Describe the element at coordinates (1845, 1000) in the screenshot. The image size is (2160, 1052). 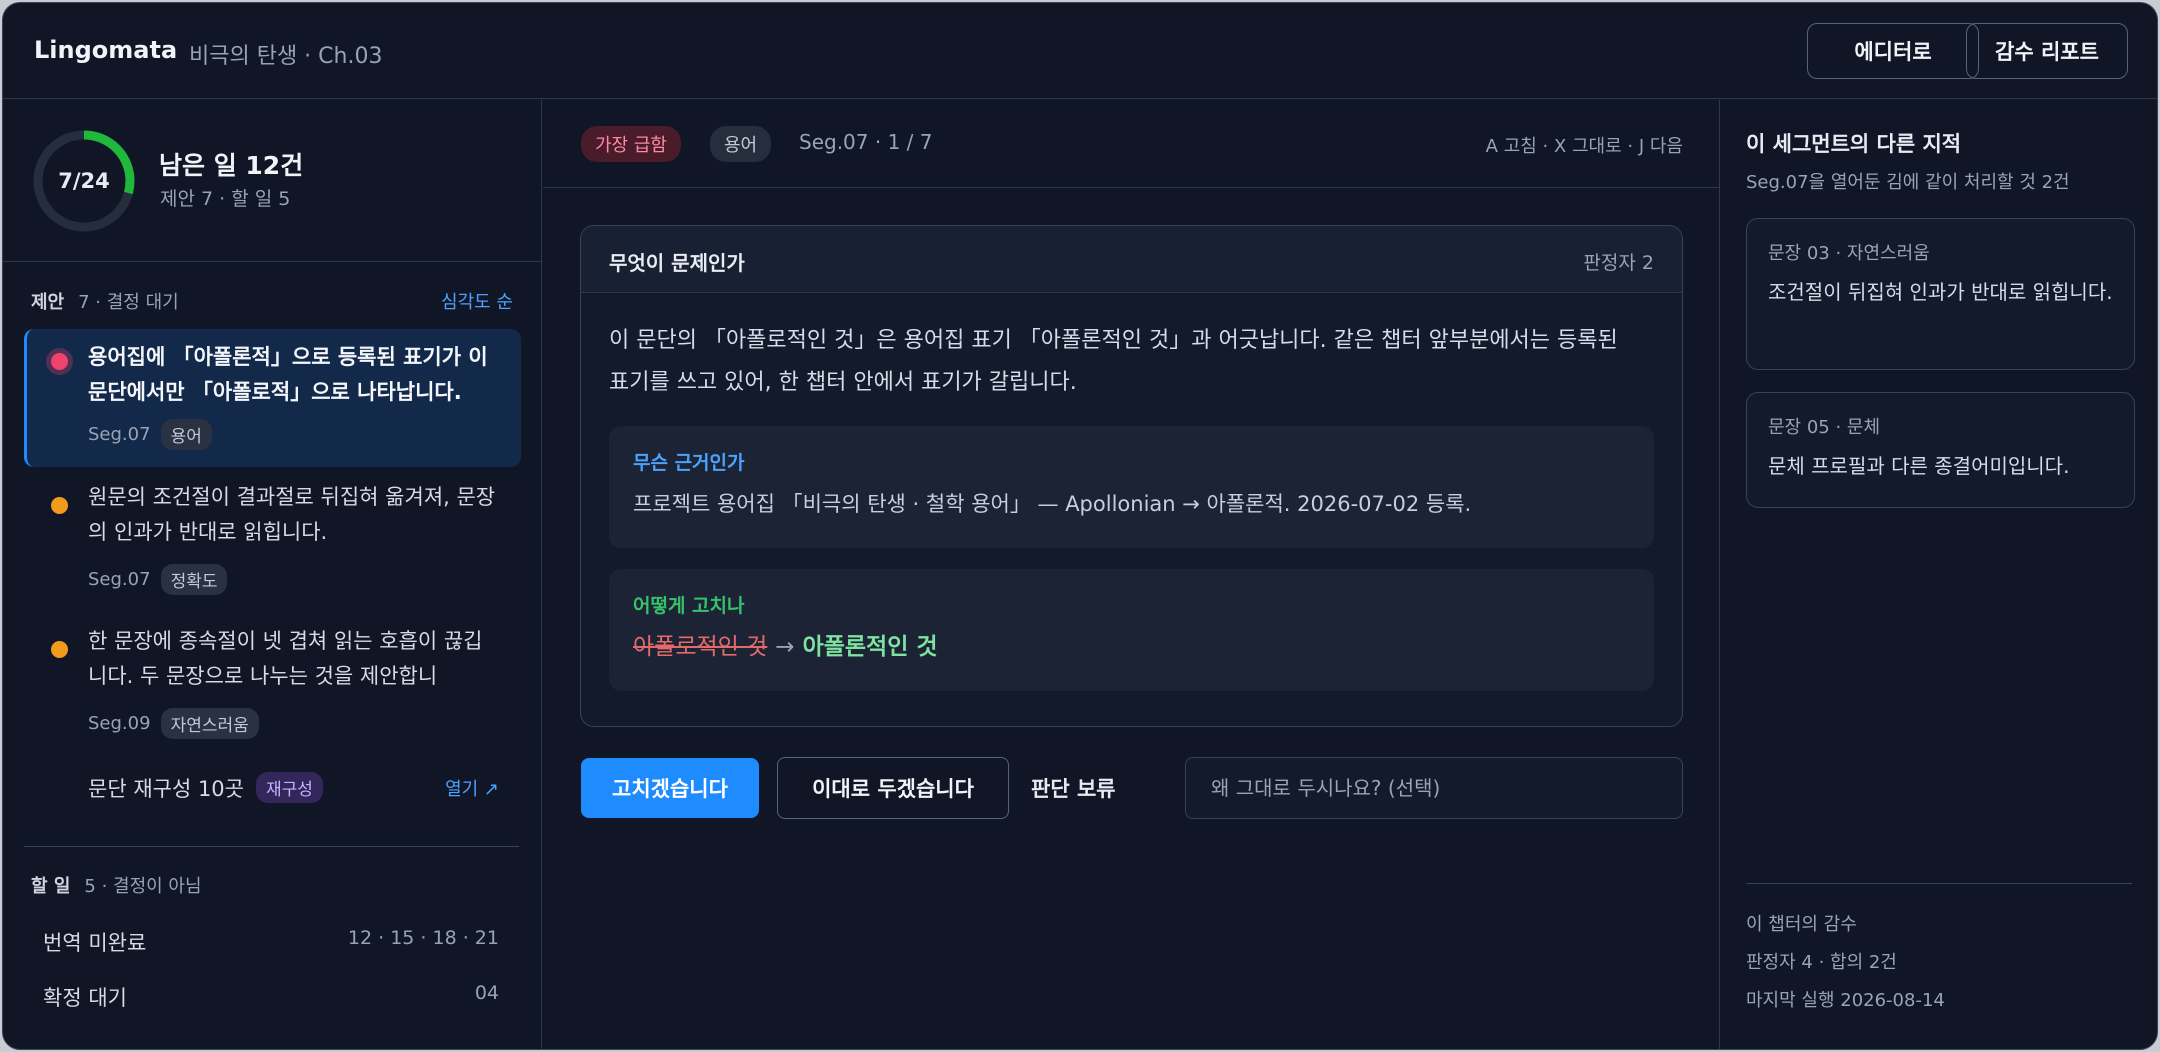
I see `chapter-review-last-run: 마지막 실행 2026-08-14` at that location.